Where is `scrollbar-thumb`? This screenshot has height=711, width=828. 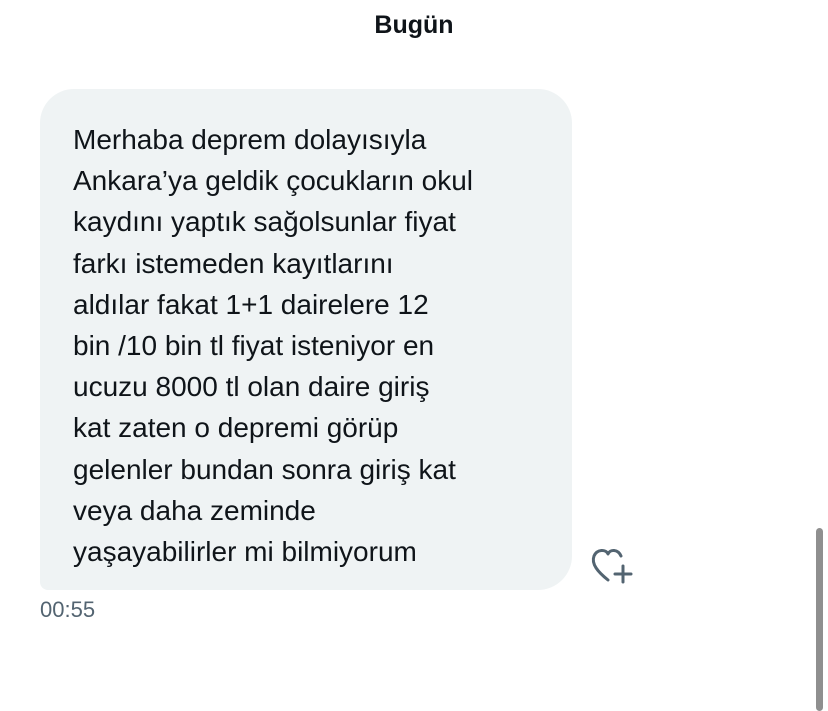
scrollbar-thumb is located at coordinates (819, 619).